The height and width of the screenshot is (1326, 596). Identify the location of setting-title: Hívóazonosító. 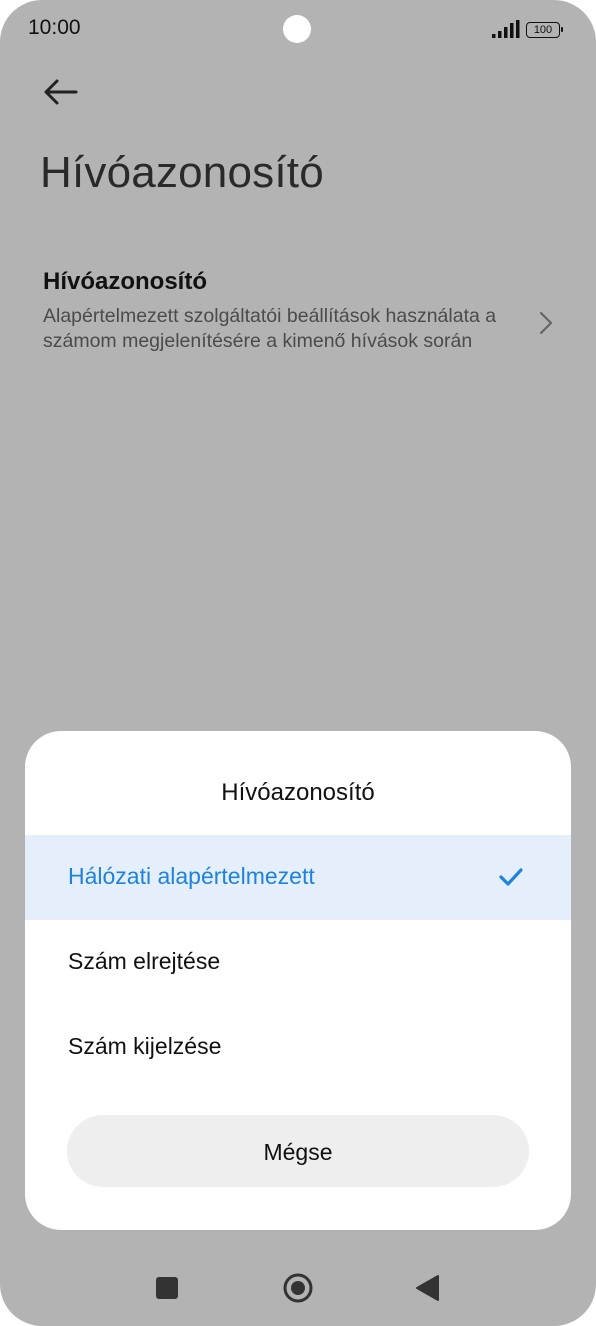
(125, 281).